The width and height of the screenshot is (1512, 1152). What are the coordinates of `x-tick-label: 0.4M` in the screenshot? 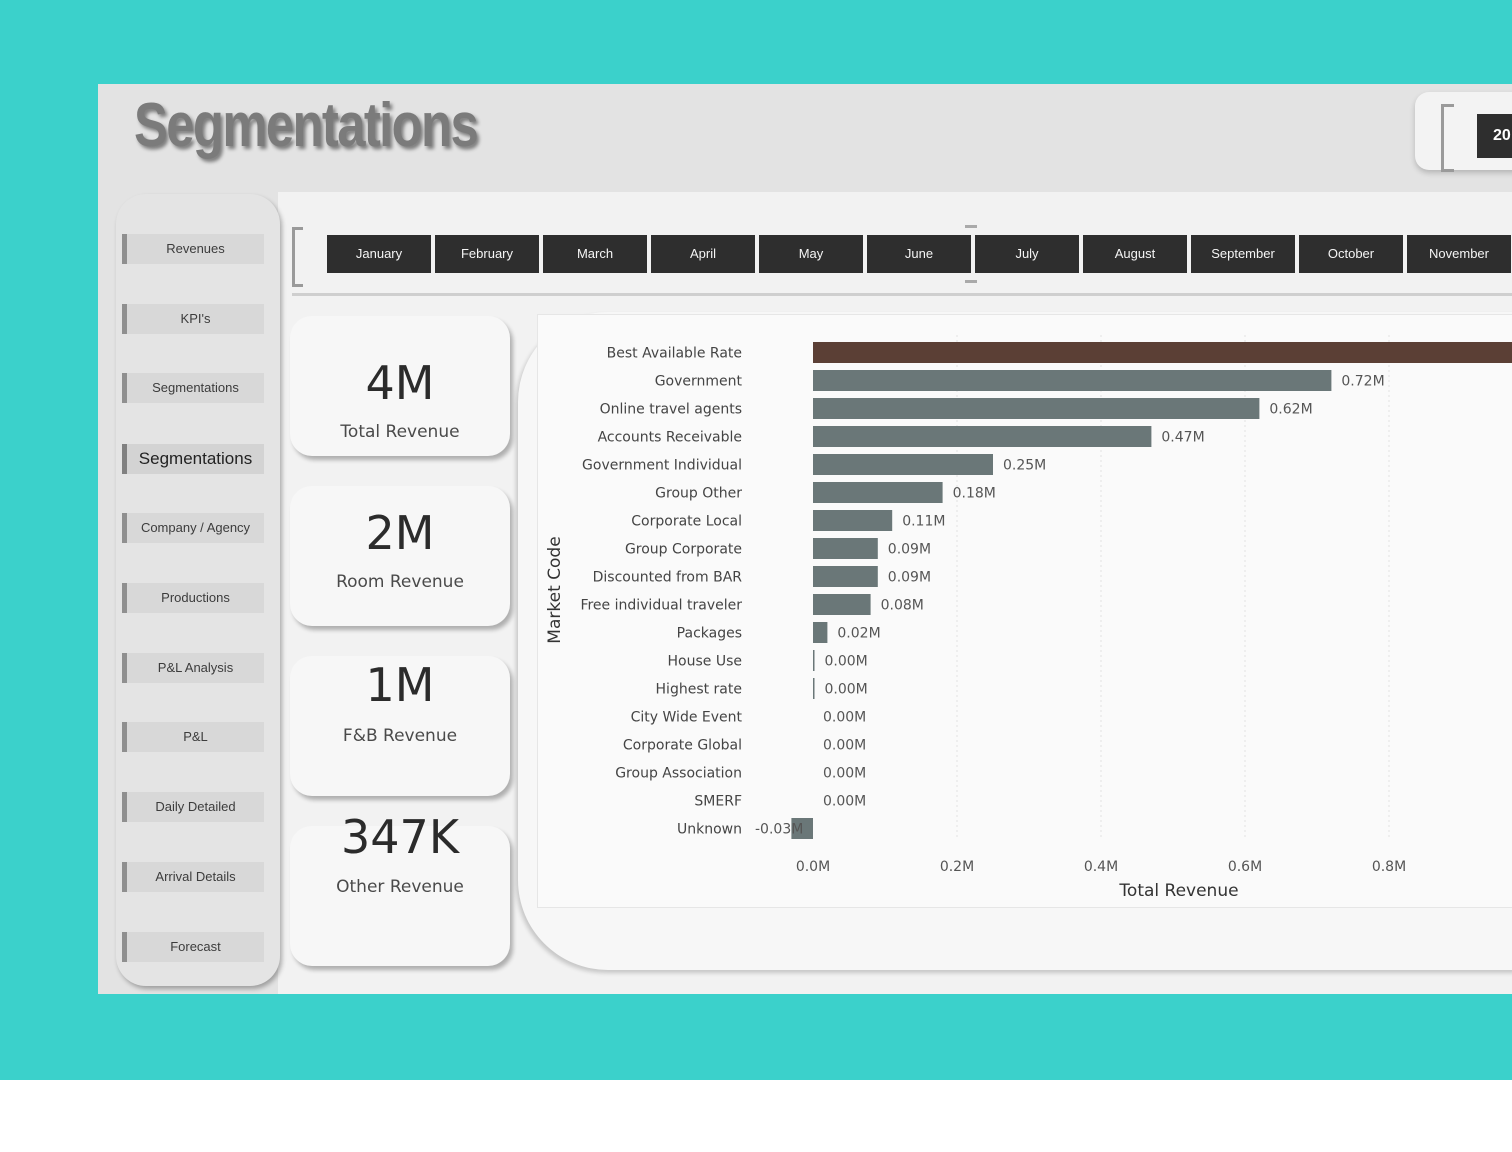 It's located at (1101, 867).